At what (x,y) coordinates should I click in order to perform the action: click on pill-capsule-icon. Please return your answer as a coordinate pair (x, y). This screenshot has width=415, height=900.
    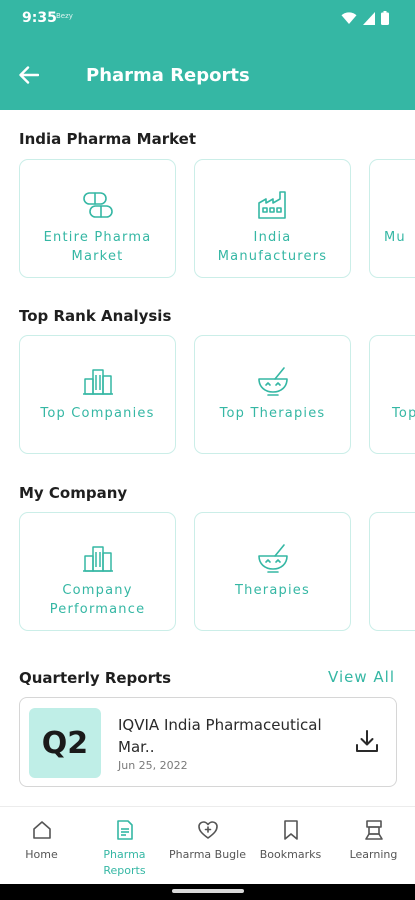
    Looking at the image, I should click on (97, 205).